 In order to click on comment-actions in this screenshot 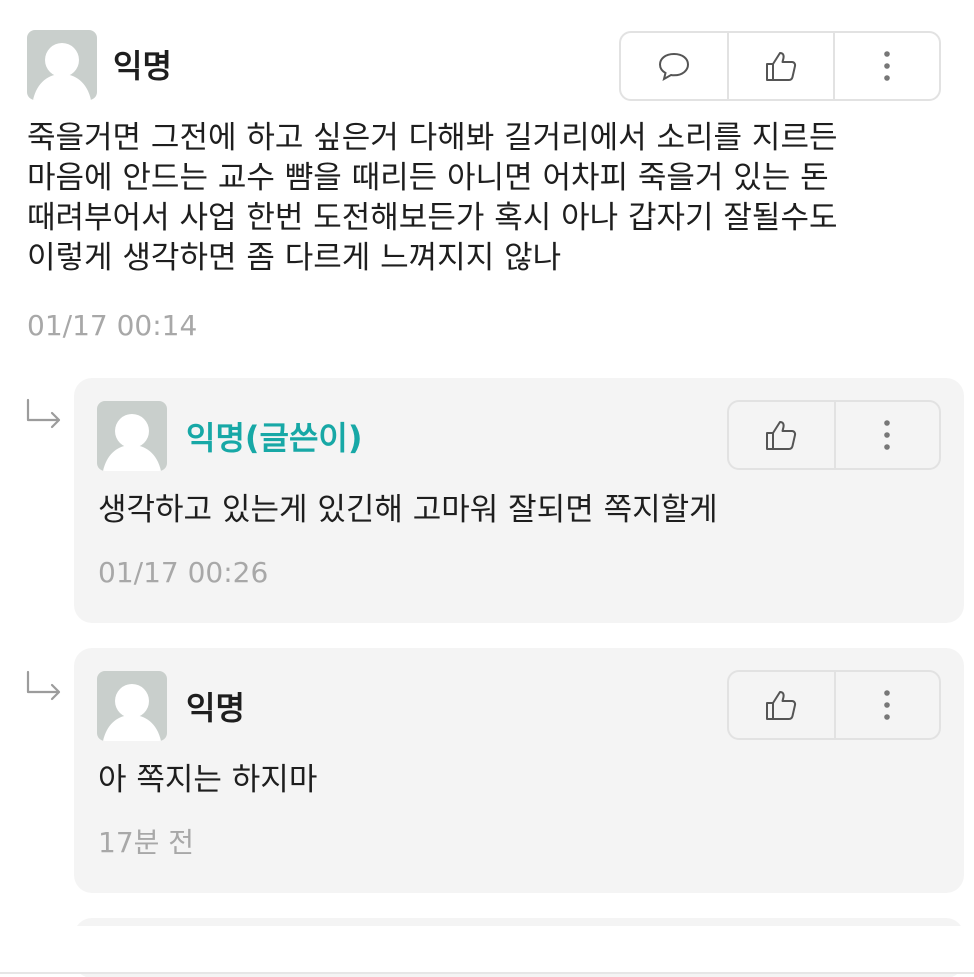, I will do `click(780, 66)`.